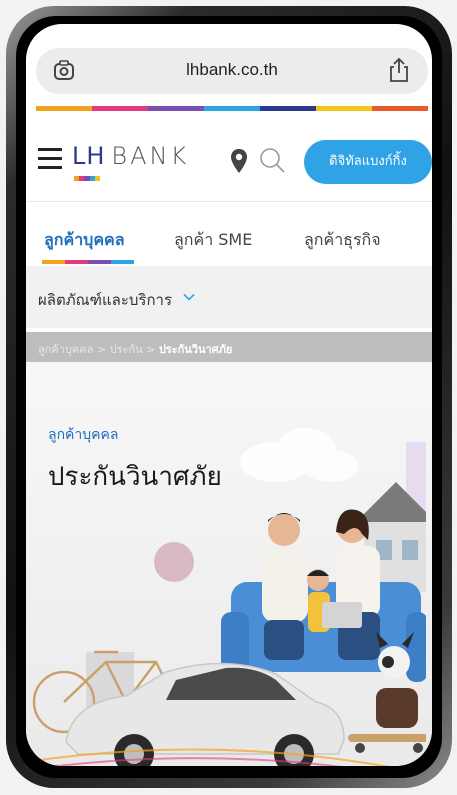  What do you see at coordinates (272, 160) in the screenshot?
I see `search-icon` at bounding box center [272, 160].